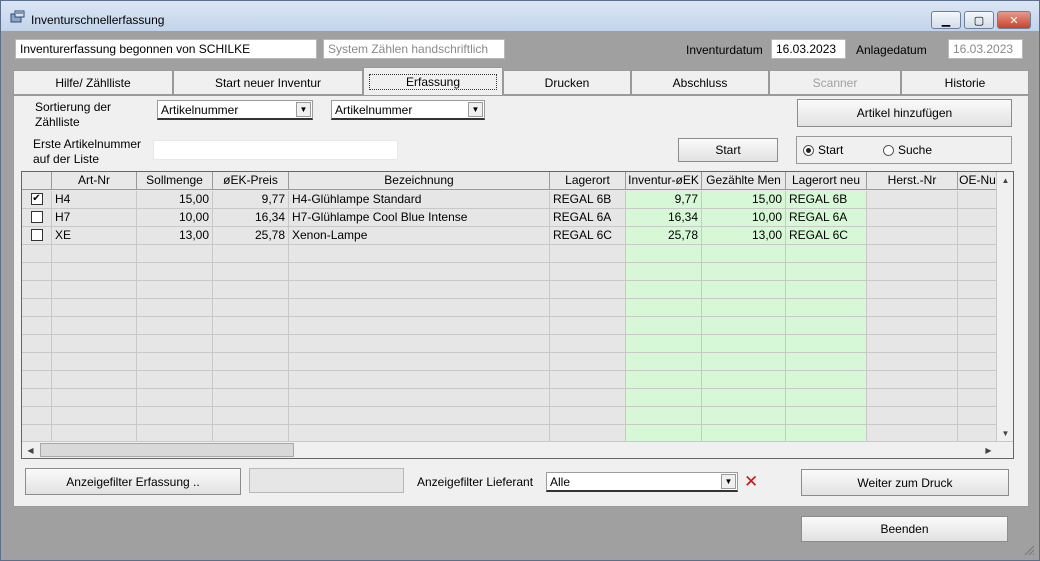 The width and height of the screenshot is (1040, 561). I want to click on ek-preis-cell: 9,77, so click(251, 200).